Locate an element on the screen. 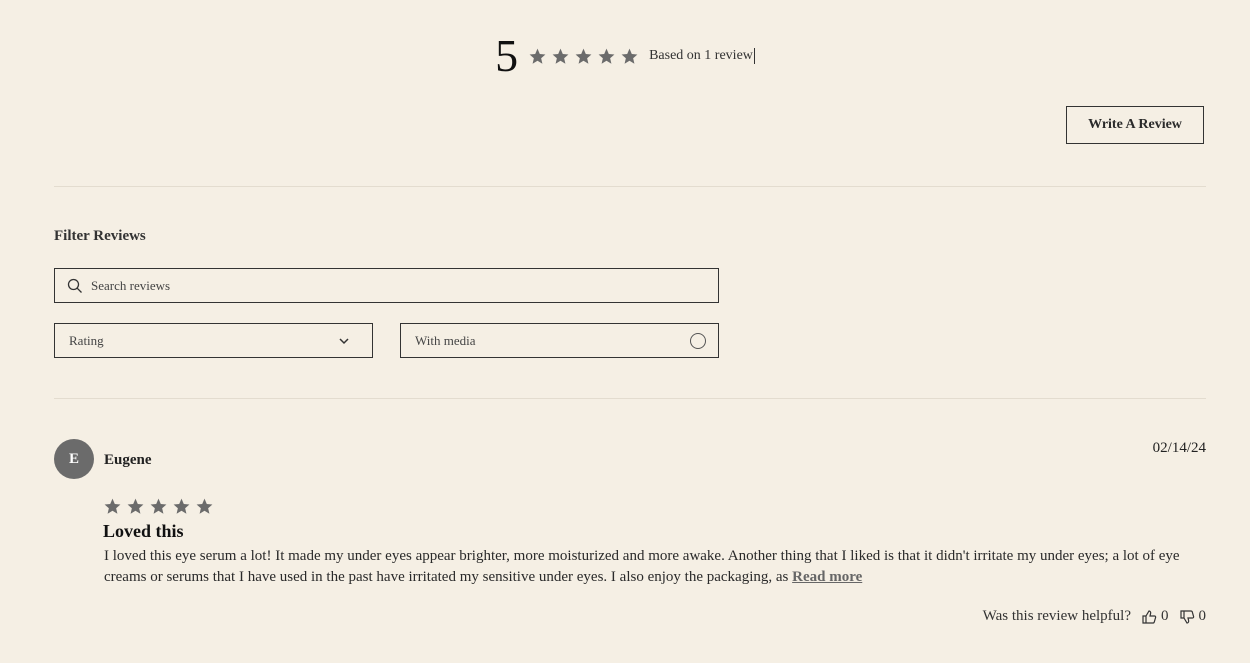 The height and width of the screenshot is (663, 1250). thumbs-up-icon is located at coordinates (1149, 617).